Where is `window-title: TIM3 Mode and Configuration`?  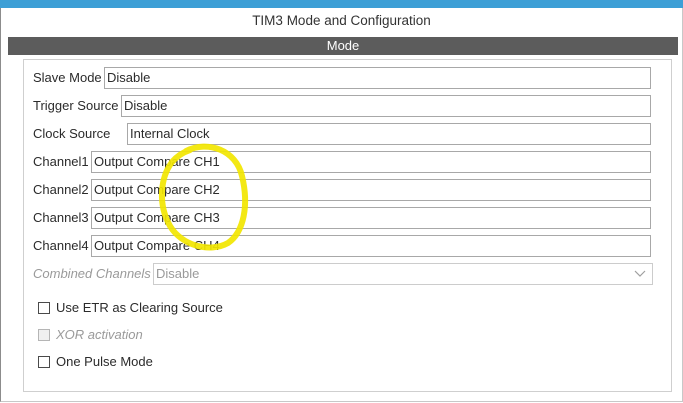 window-title: TIM3 Mode and Configuration is located at coordinates (341, 20).